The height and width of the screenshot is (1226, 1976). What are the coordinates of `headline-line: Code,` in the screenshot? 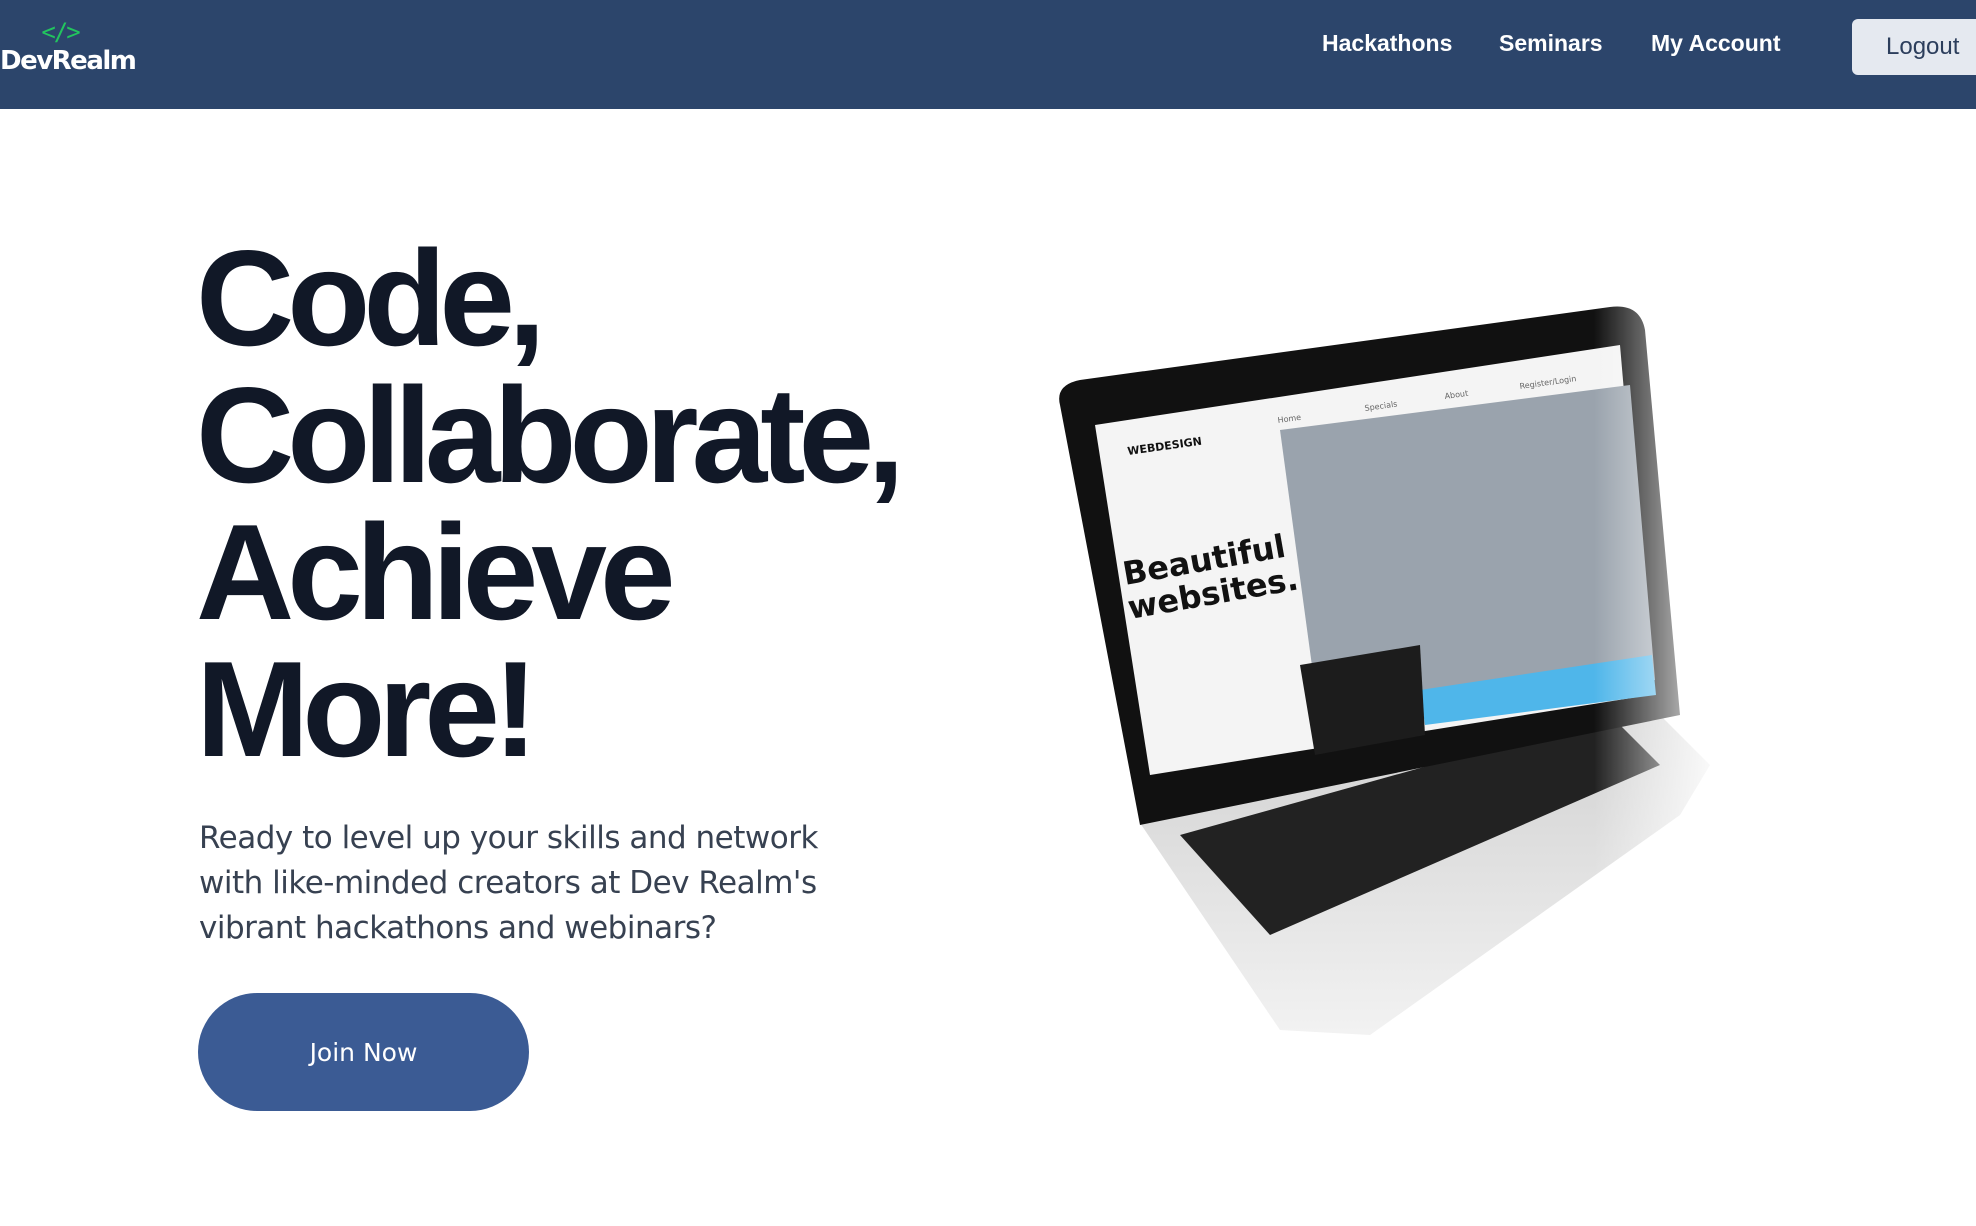 It's located at (371, 298).